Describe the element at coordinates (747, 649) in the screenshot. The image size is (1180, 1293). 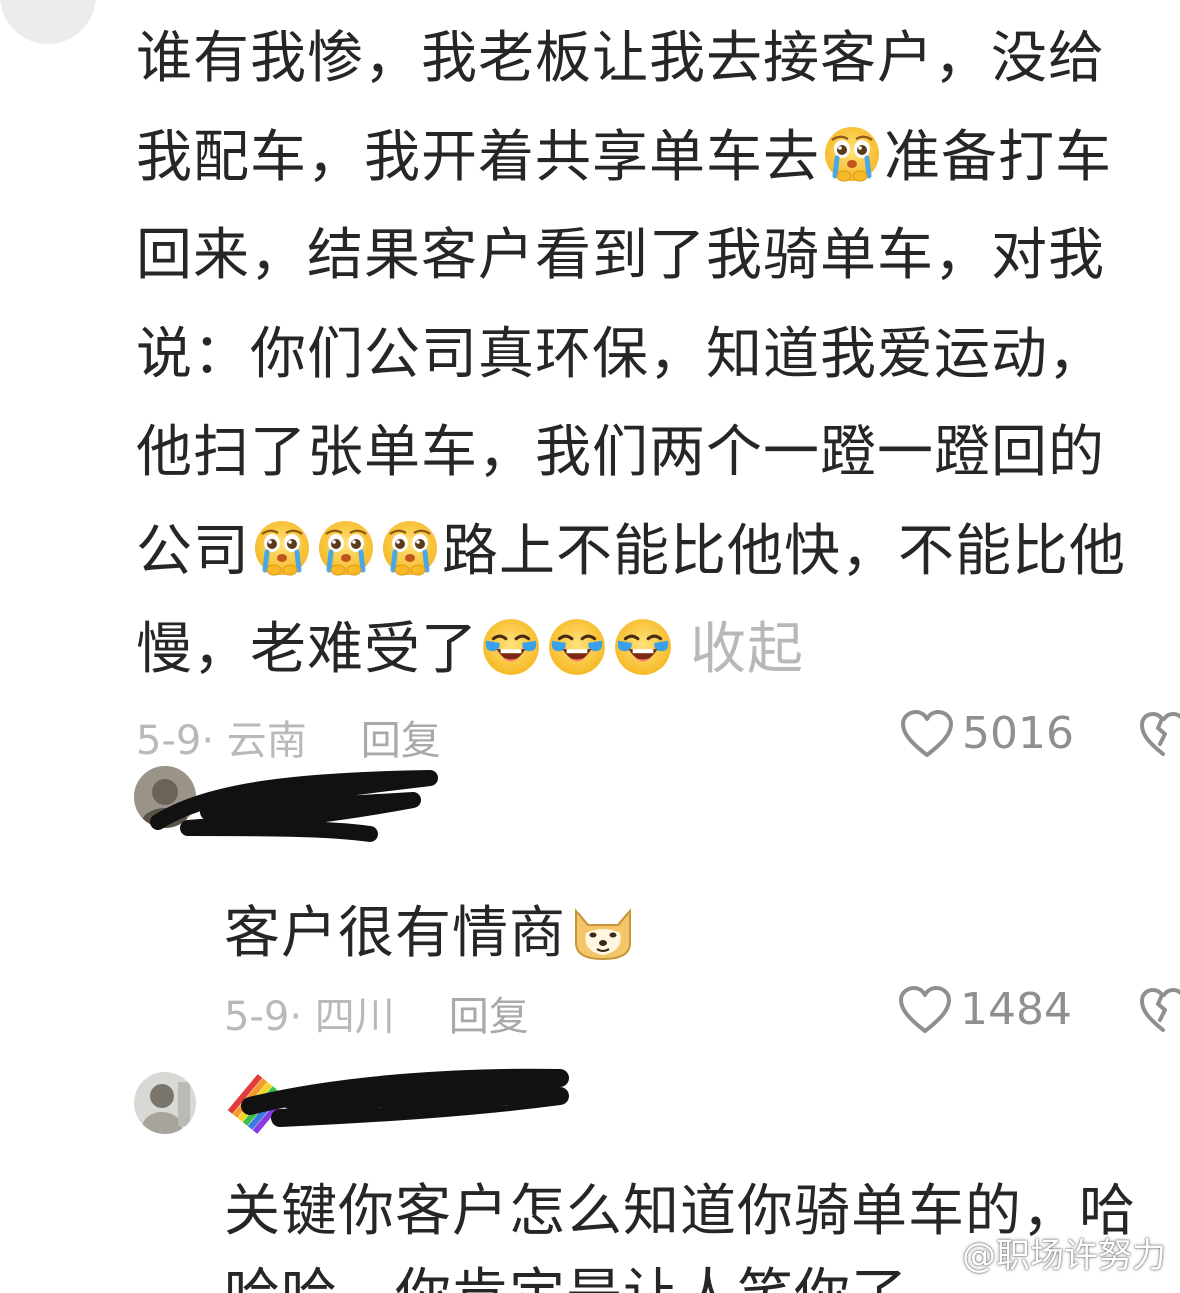
I see `collapse-link: 收起` at that location.